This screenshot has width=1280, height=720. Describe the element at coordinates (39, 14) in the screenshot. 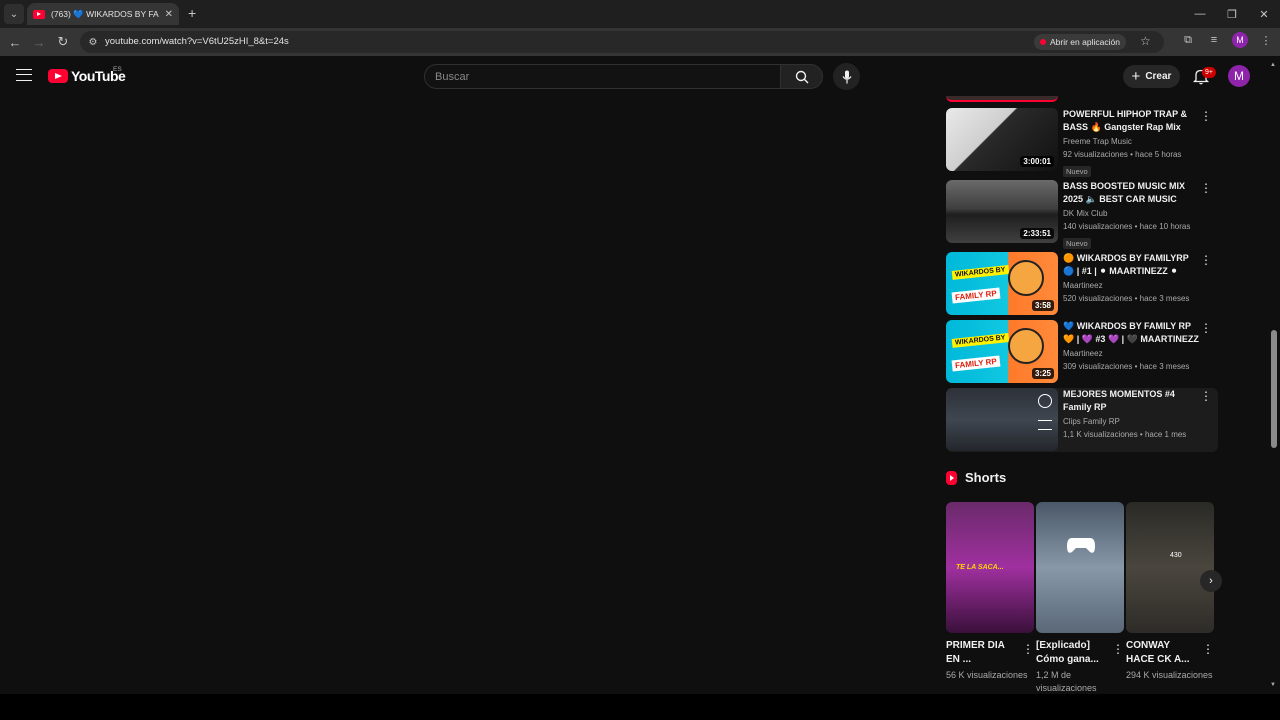

I see `youtube-favicon-icon` at that location.